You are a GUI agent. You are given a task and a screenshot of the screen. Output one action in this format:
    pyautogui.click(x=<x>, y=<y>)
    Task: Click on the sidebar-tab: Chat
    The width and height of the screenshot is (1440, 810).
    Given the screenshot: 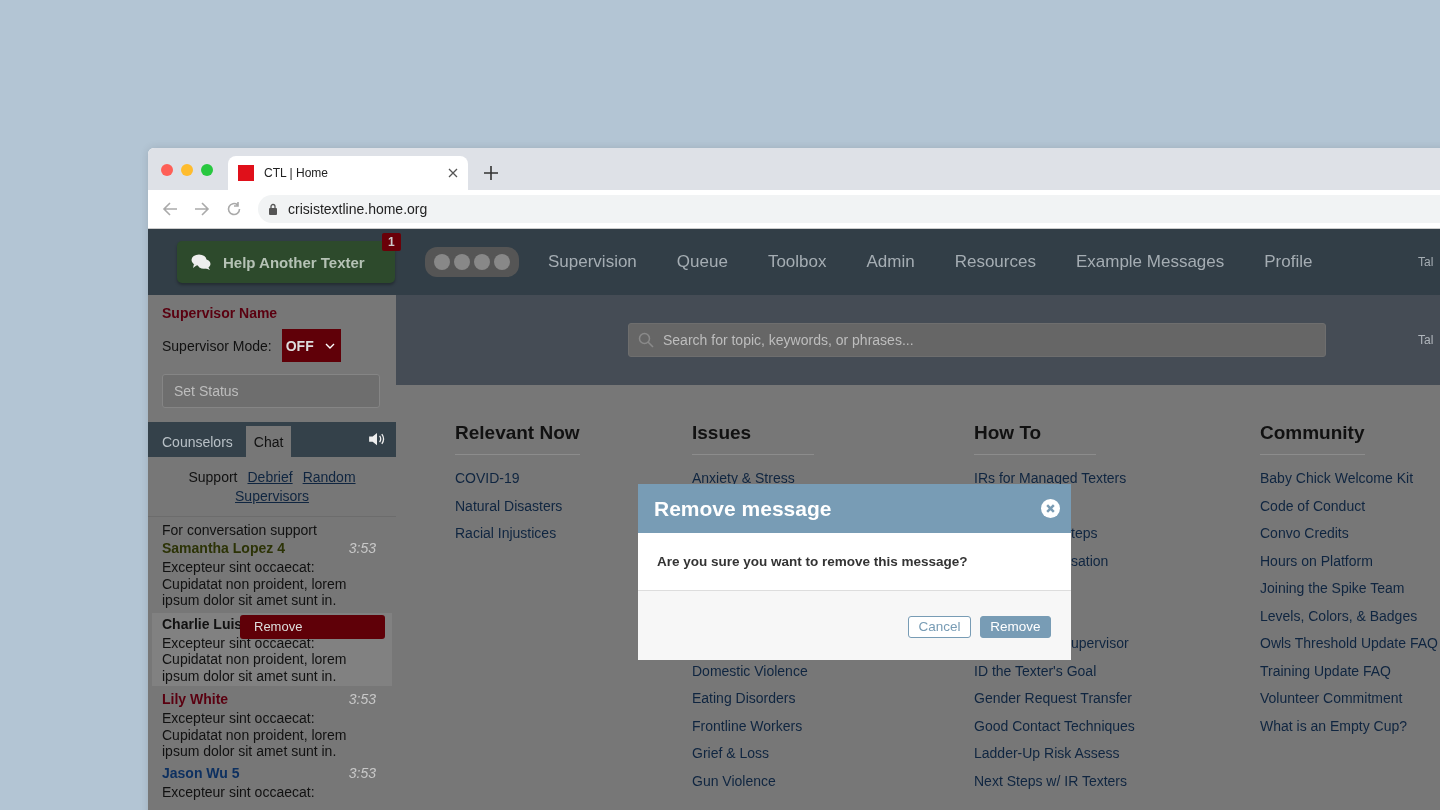 What is the action you would take?
    pyautogui.click(x=268, y=441)
    